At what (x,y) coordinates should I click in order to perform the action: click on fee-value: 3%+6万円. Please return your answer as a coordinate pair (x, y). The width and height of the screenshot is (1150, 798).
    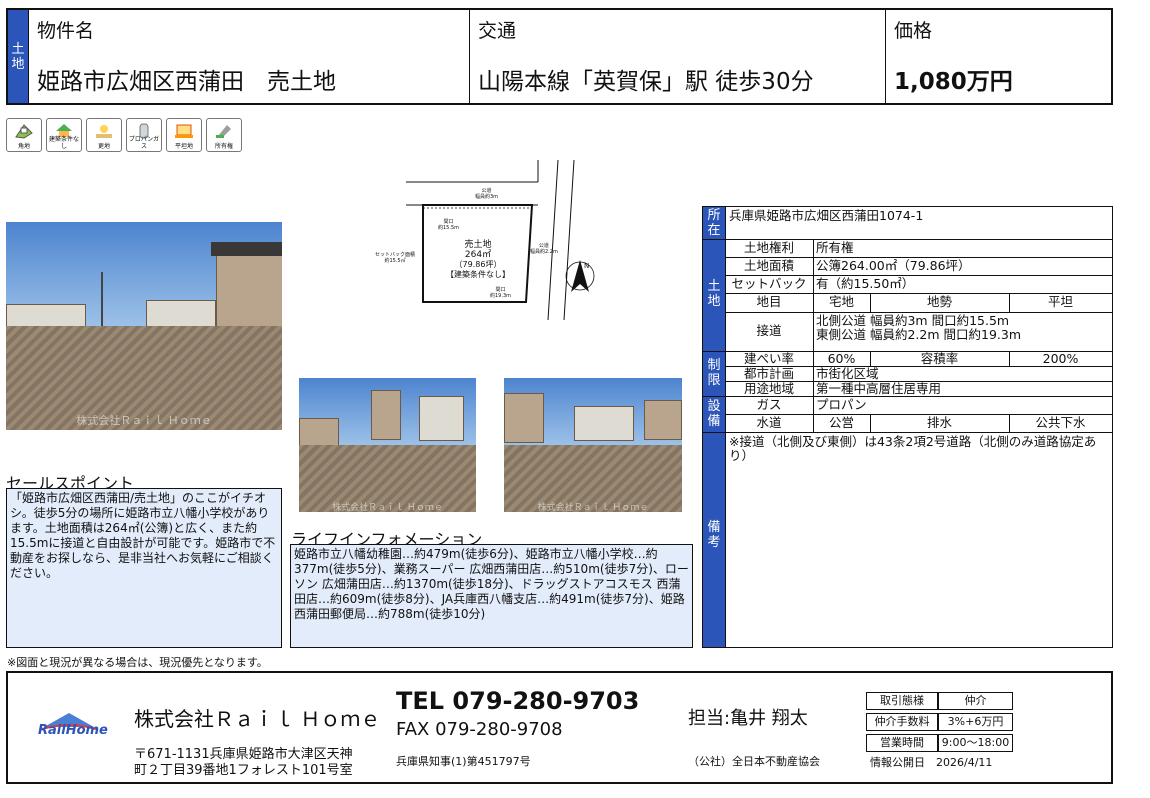
    Looking at the image, I should click on (975, 722).